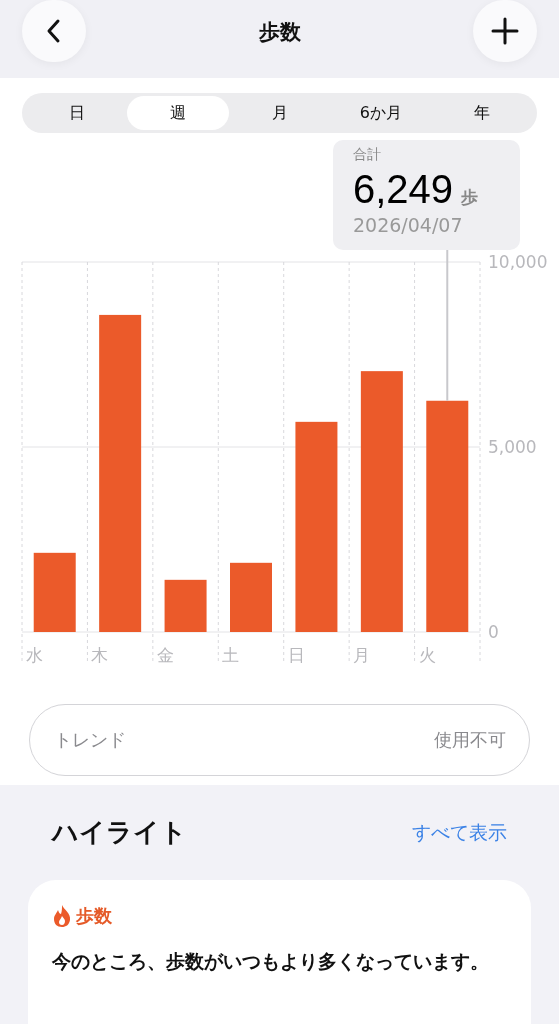  What do you see at coordinates (271, 961) in the screenshot?
I see `highlight-text: 今のところ、歩数がいつもより多くなっています。` at bounding box center [271, 961].